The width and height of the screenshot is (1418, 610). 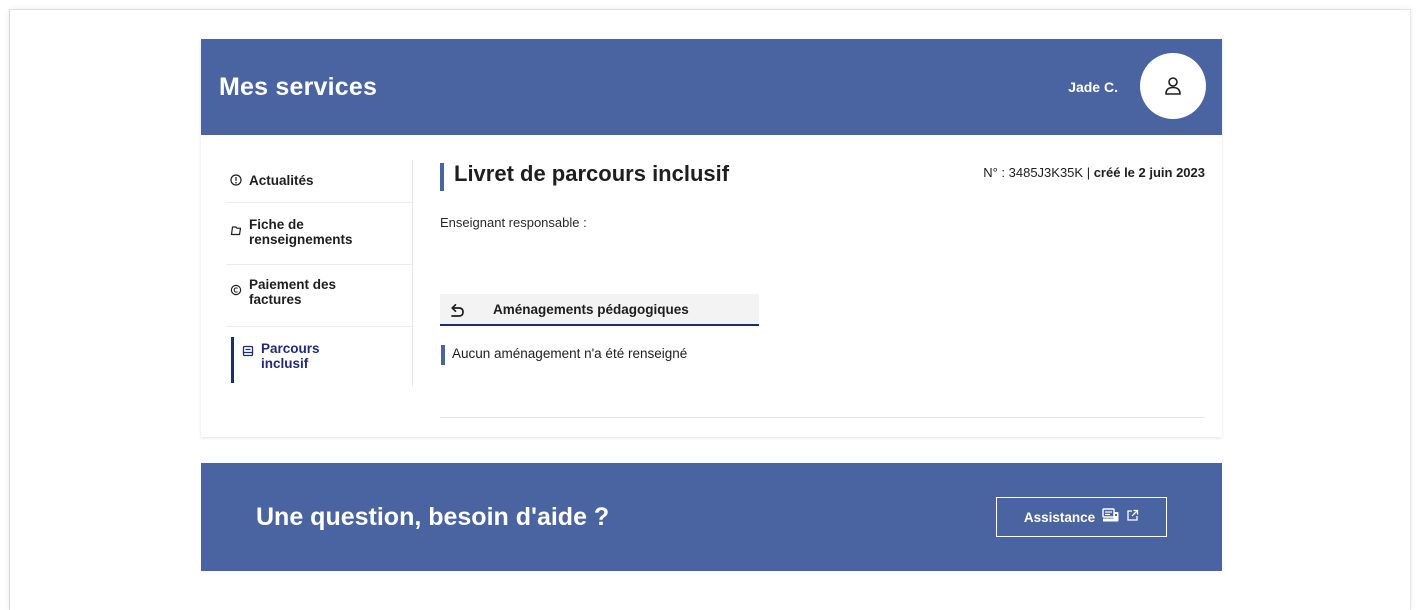 I want to click on user-name: Jade C., so click(x=1093, y=87).